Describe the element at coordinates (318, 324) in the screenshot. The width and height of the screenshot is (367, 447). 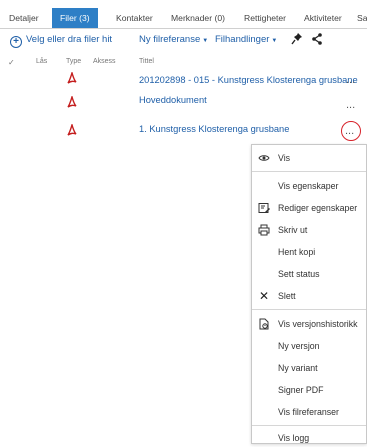
I see `menu-item-label: Vis versjonshistorikk` at that location.